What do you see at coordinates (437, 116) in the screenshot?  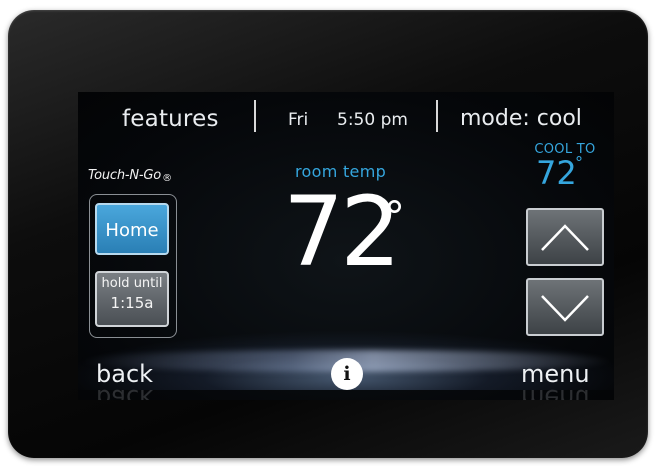 I see `divider-right` at bounding box center [437, 116].